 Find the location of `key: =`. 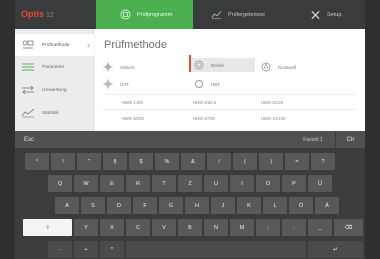

key: = is located at coordinates (297, 161).